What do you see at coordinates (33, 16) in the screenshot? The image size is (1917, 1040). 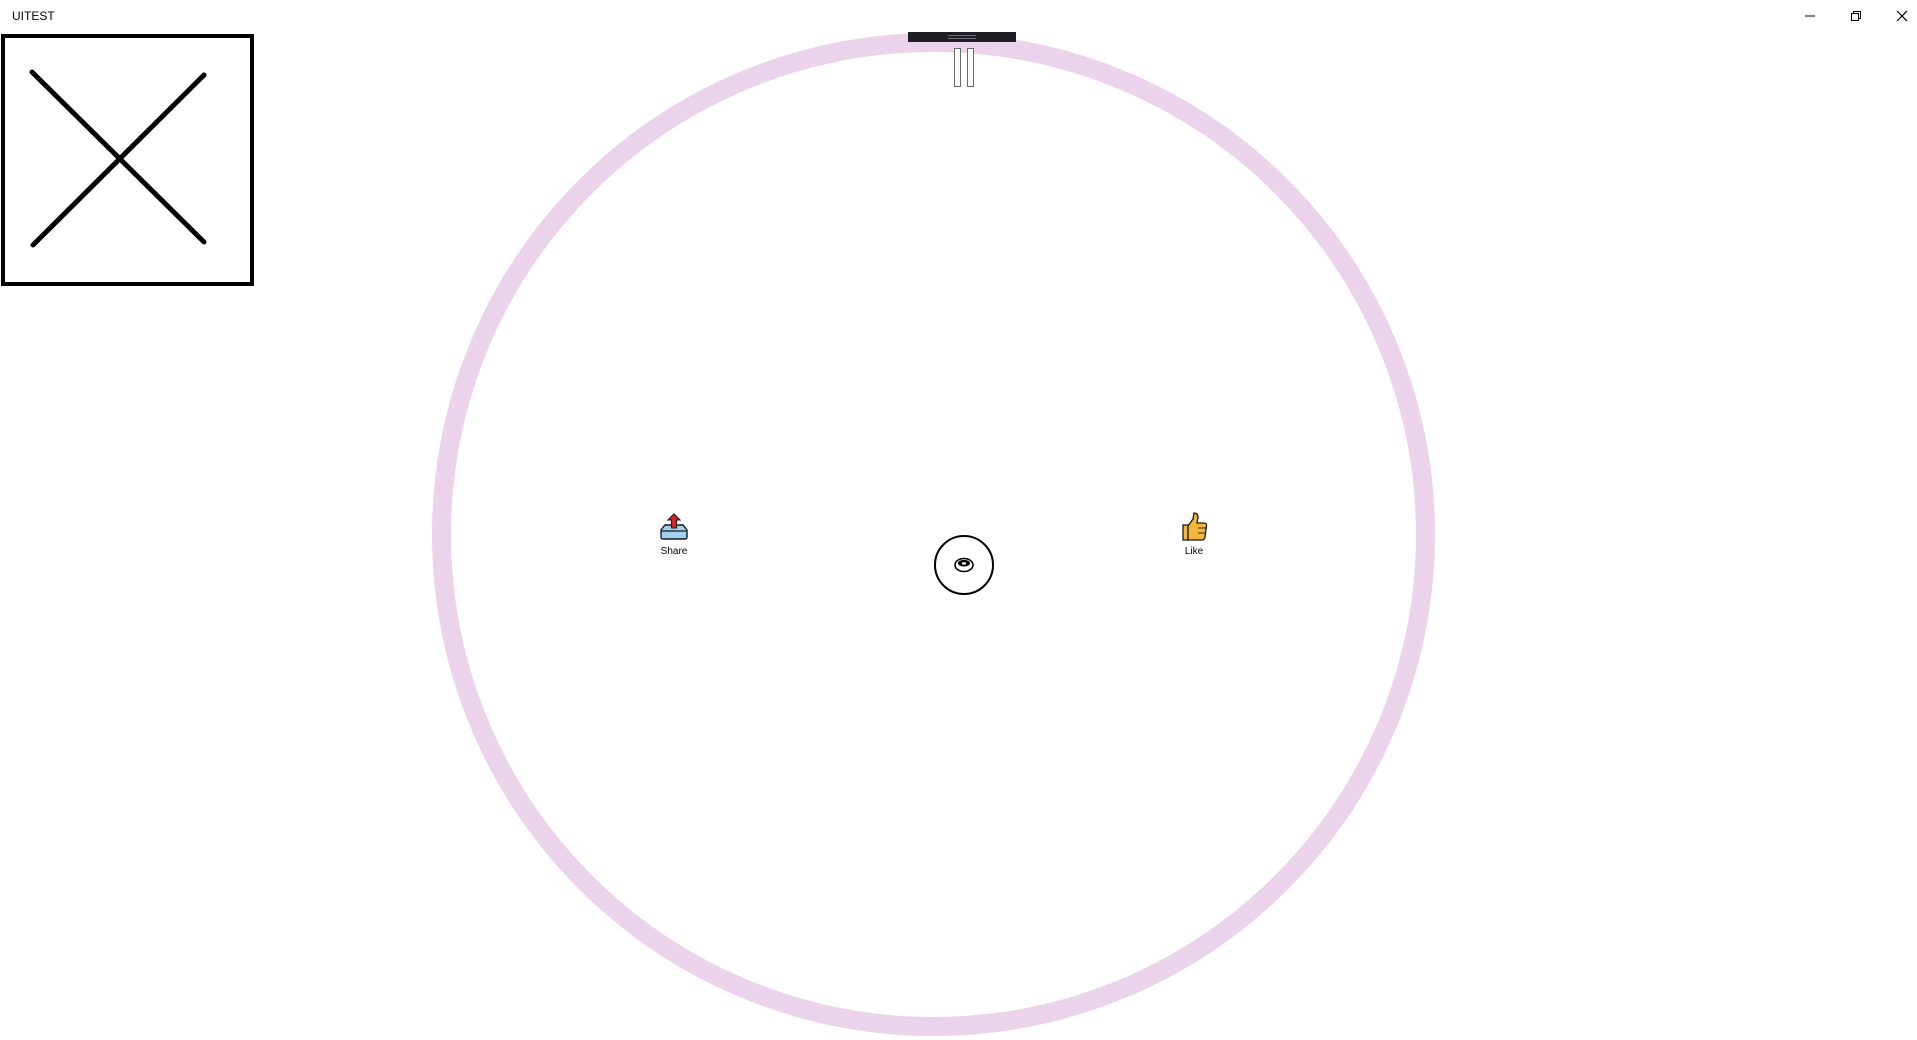 I see `app-title: UITEST` at bounding box center [33, 16].